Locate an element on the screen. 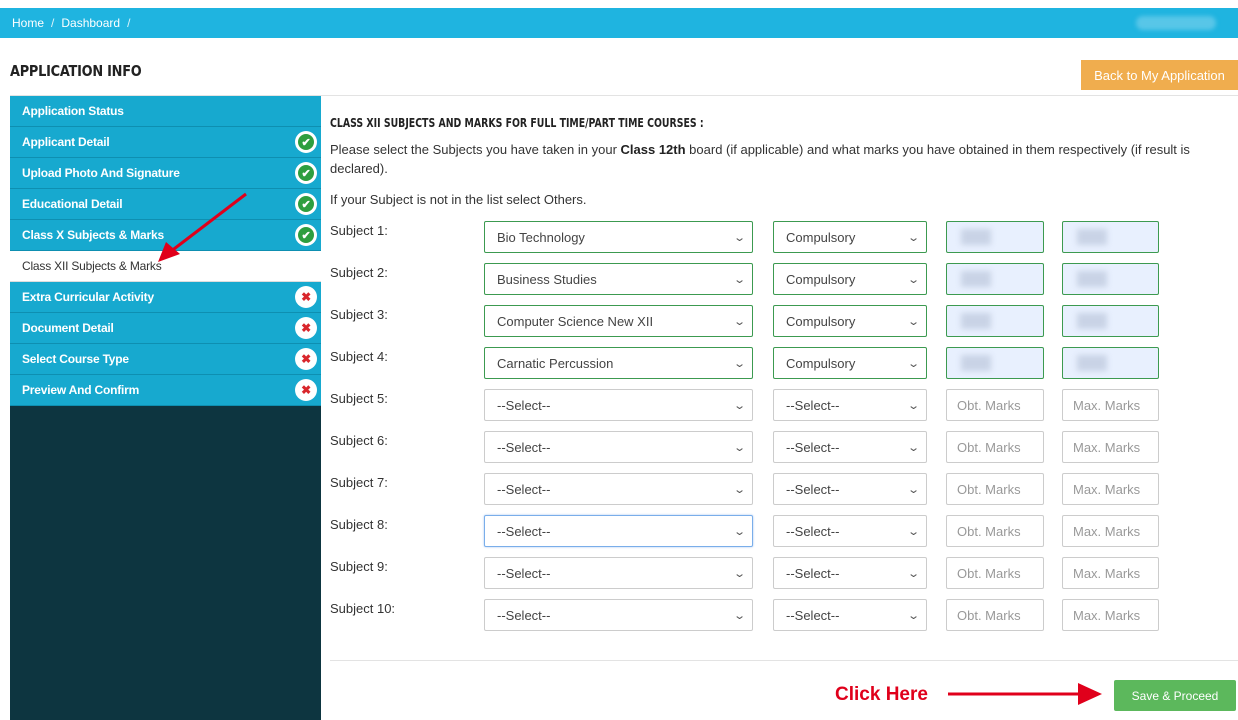 The height and width of the screenshot is (720, 1238). subject-select: Bio Technology ⌄ is located at coordinates (618, 237).